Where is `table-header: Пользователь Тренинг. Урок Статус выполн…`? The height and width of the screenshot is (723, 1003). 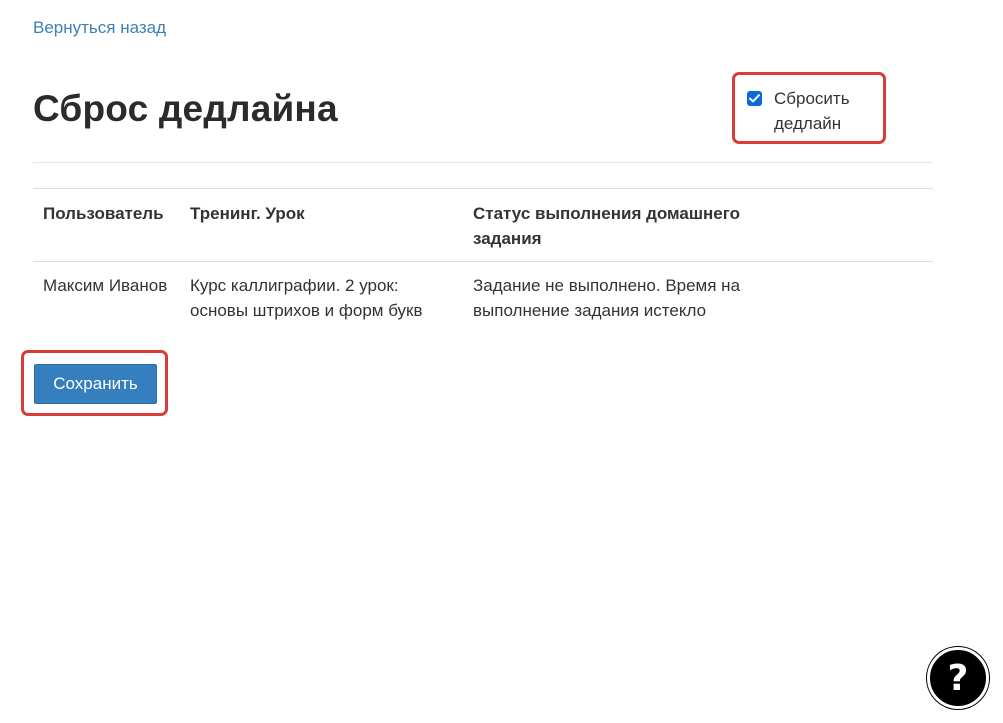
table-header: Пользователь Тренинг. Урок Статус выполн… is located at coordinates (483, 225).